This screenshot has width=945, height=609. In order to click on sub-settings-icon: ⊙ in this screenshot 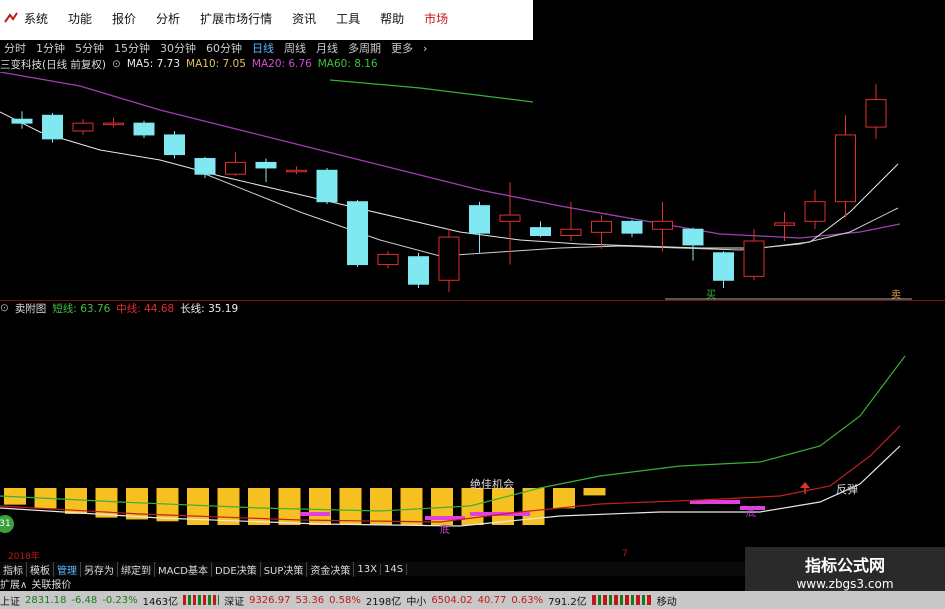, I will do `click(4, 308)`.